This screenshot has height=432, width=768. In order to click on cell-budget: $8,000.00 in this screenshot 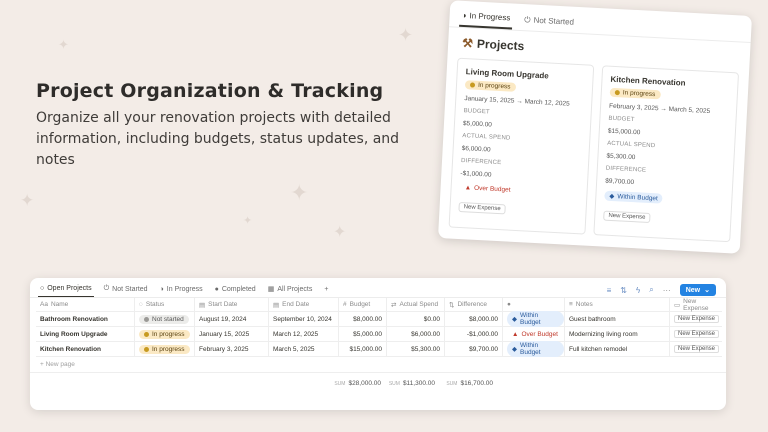, I will do `click(363, 319)`.